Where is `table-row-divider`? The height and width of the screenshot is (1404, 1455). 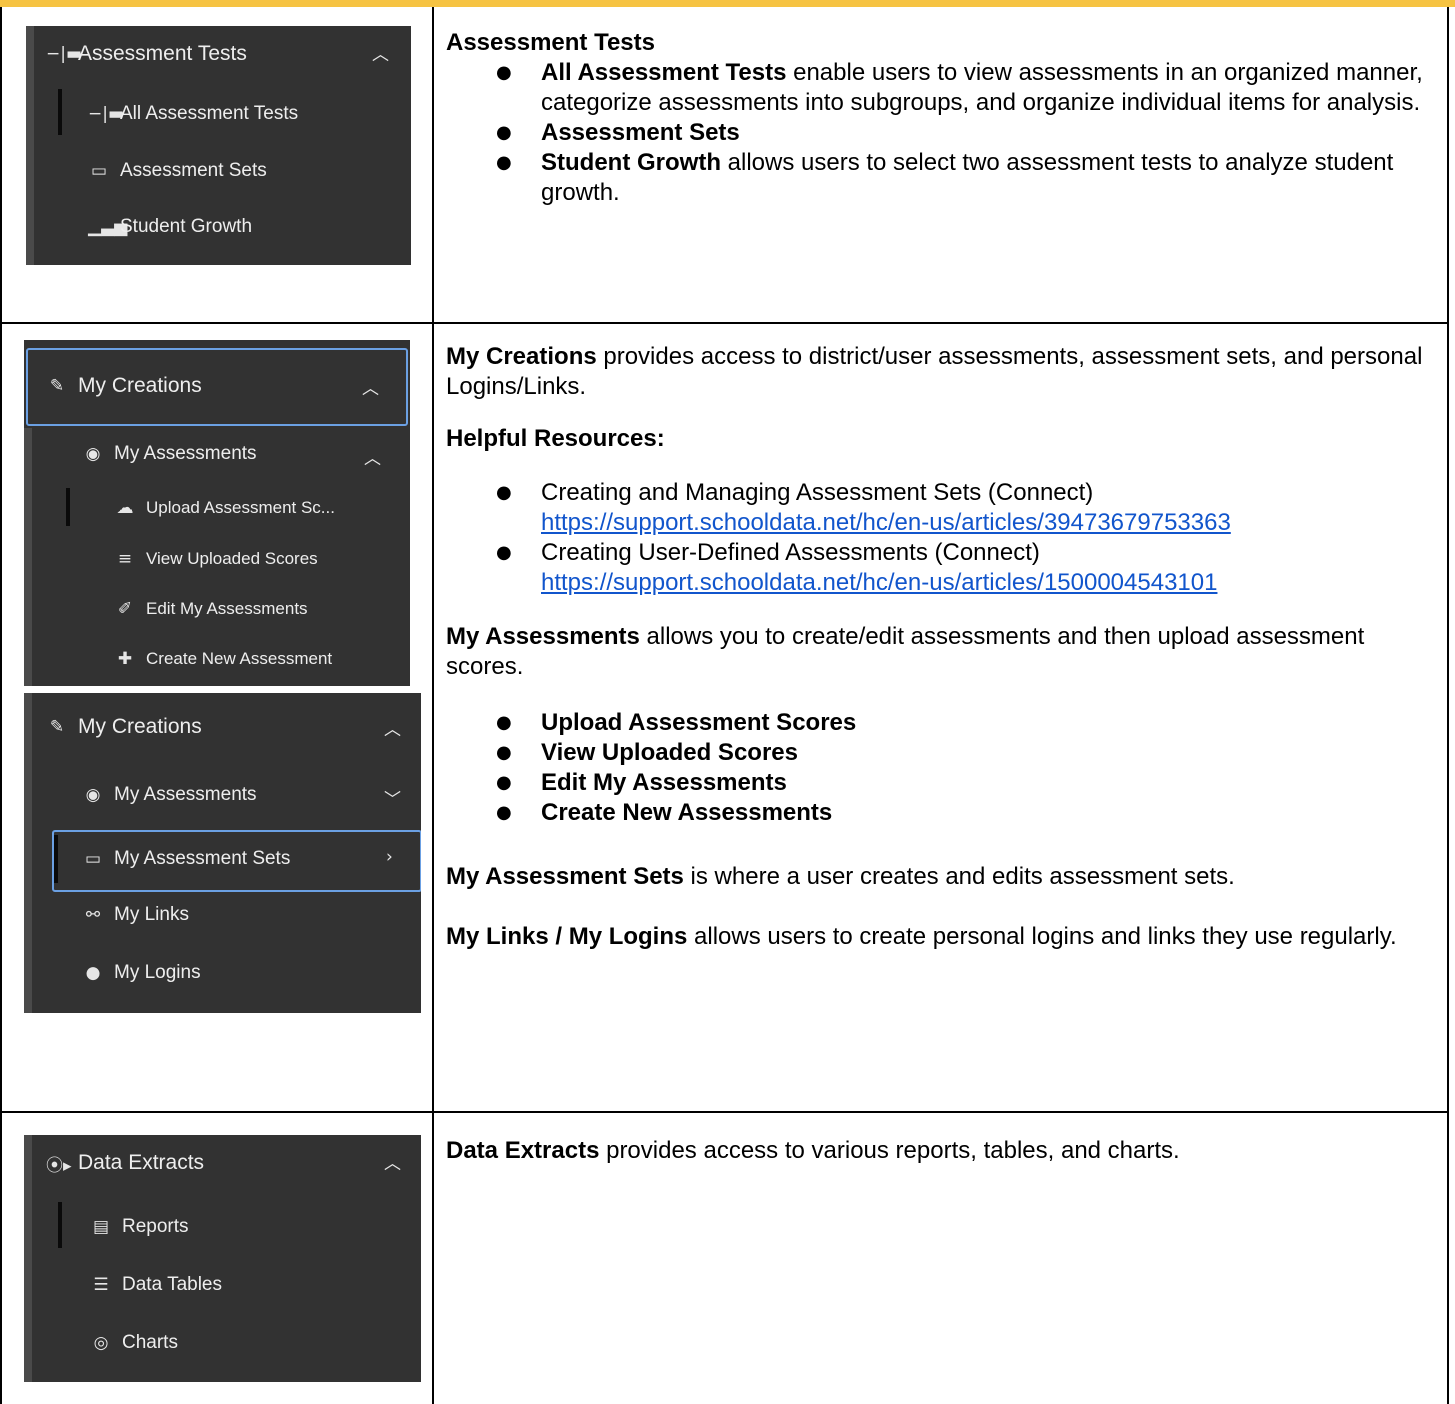 table-row-divider is located at coordinates (724, 1112).